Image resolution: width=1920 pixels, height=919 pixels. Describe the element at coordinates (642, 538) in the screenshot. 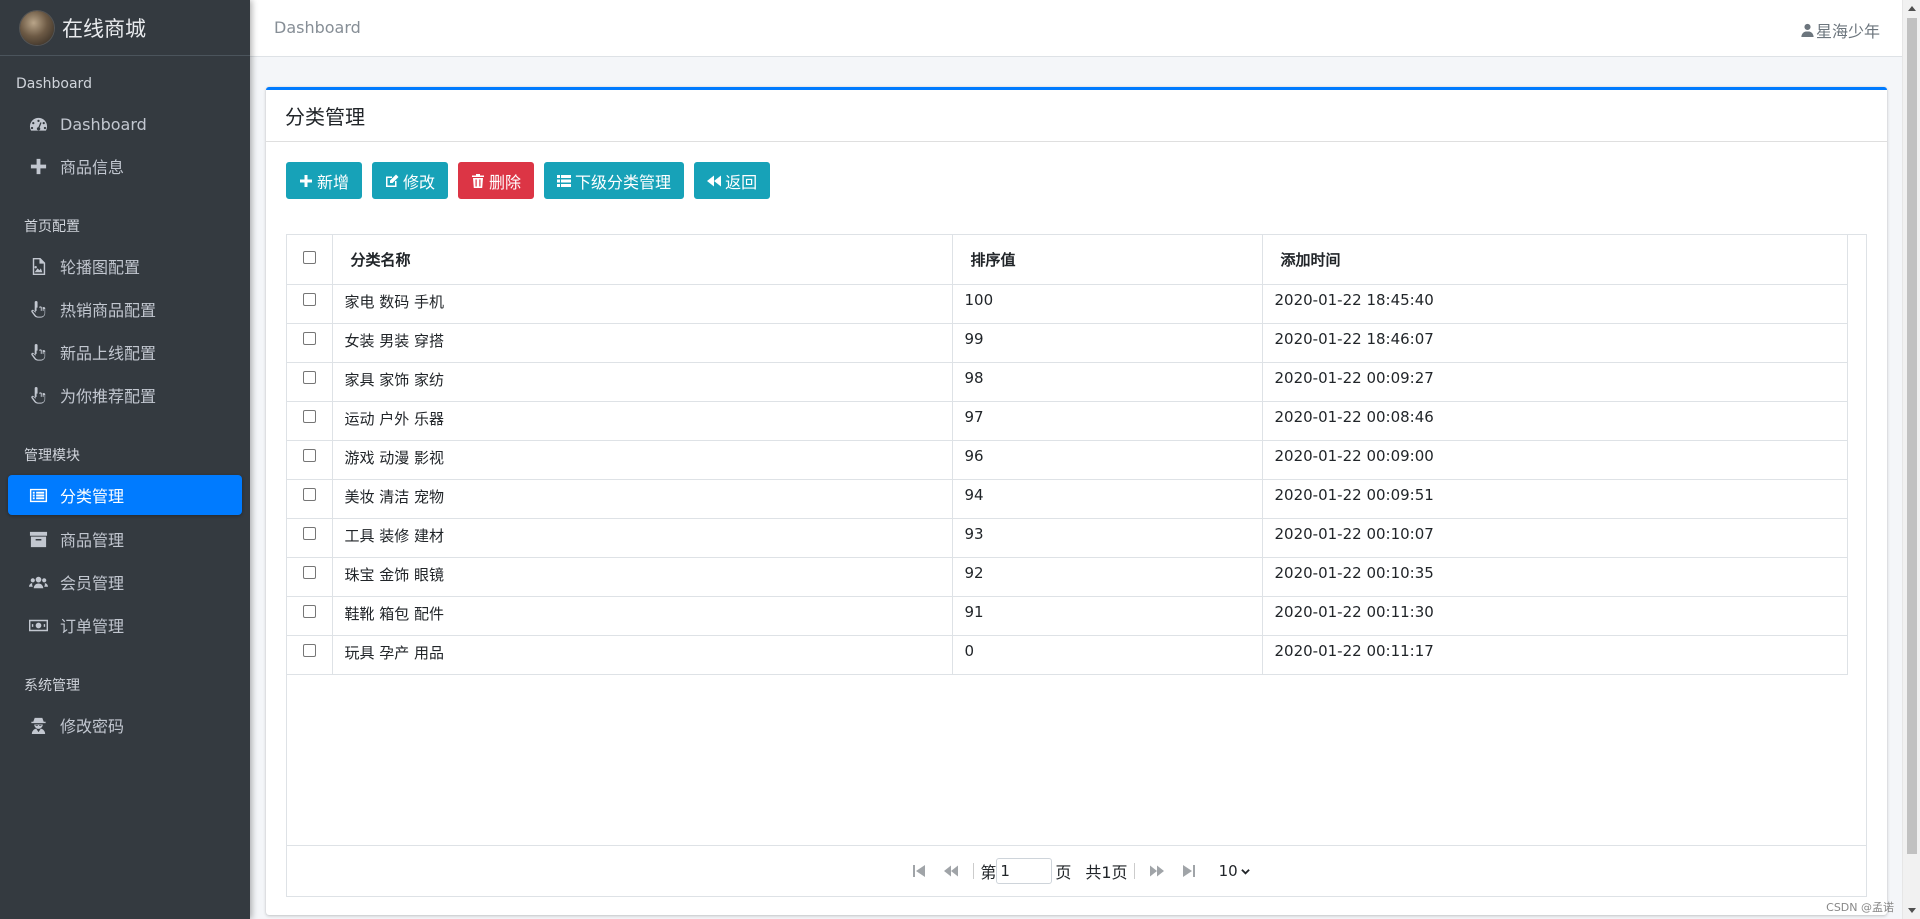

I see `cell-category-name: 工具 装修 建材` at that location.